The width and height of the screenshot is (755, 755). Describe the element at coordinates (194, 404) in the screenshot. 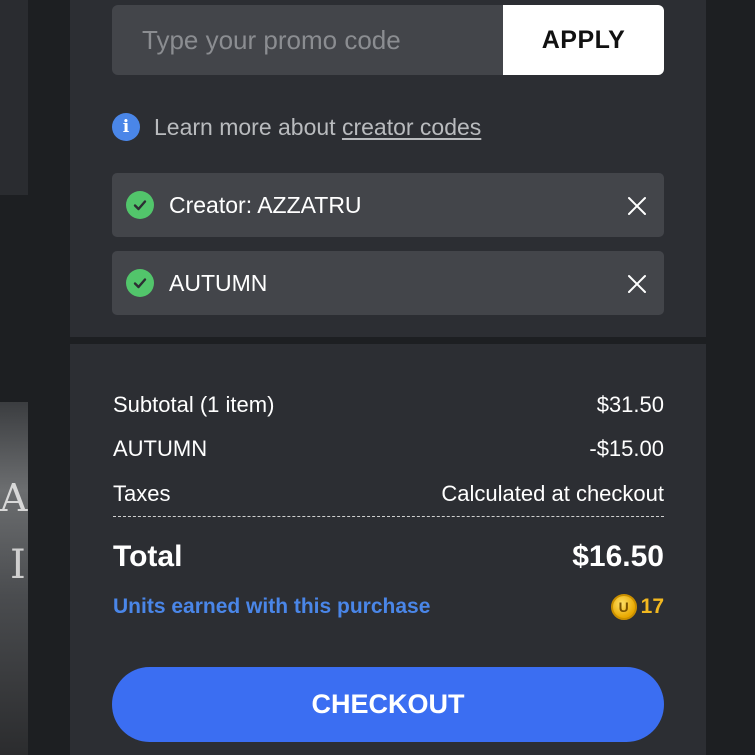

I see `subtotal-label: Subtotal (1 item)` at that location.